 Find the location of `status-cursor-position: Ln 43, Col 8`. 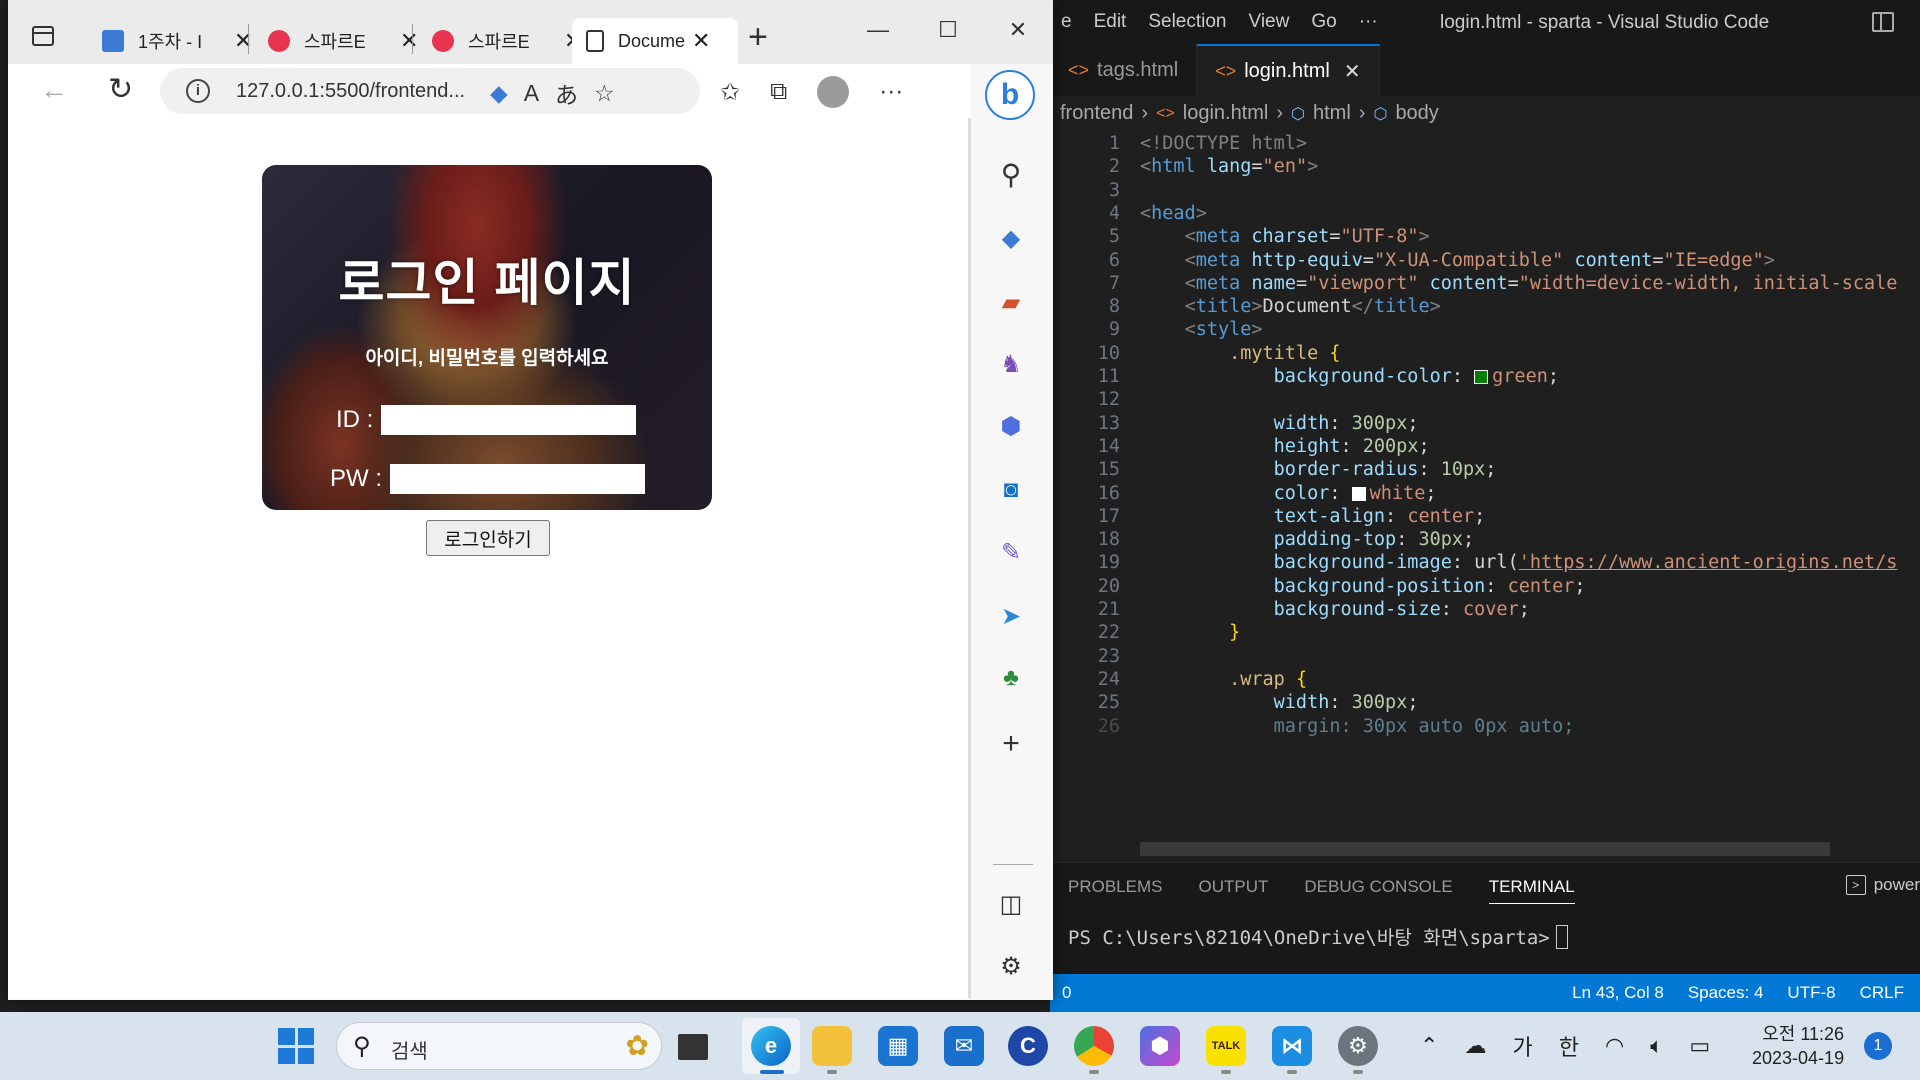

status-cursor-position: Ln 43, Col 8 is located at coordinates (1618, 993).